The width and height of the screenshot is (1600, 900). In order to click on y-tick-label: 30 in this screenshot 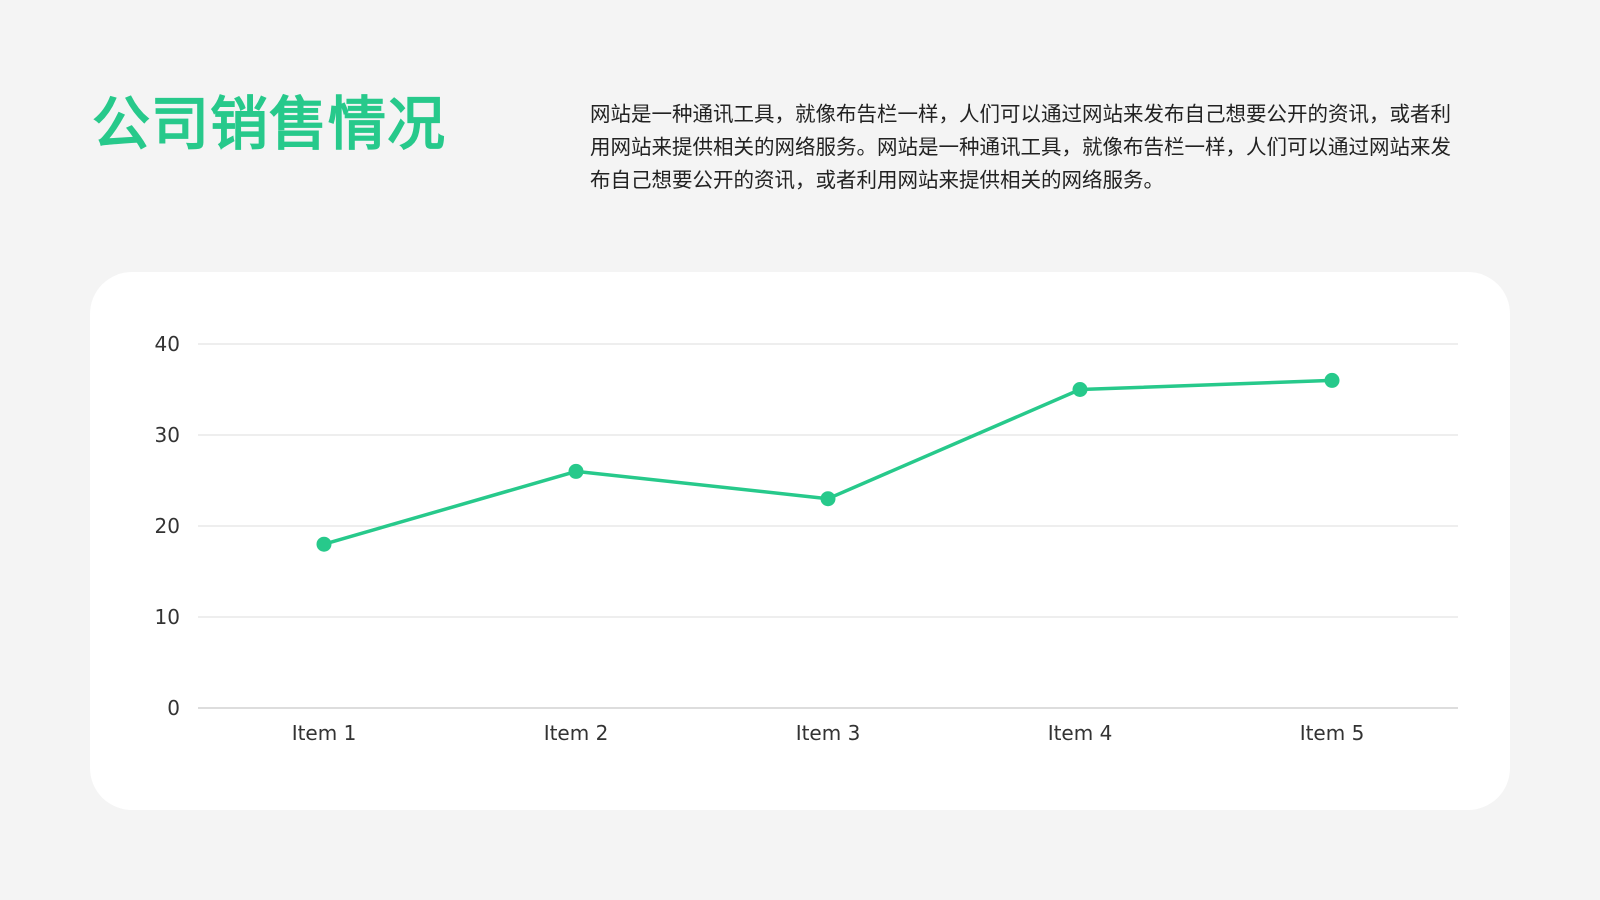, I will do `click(167, 435)`.